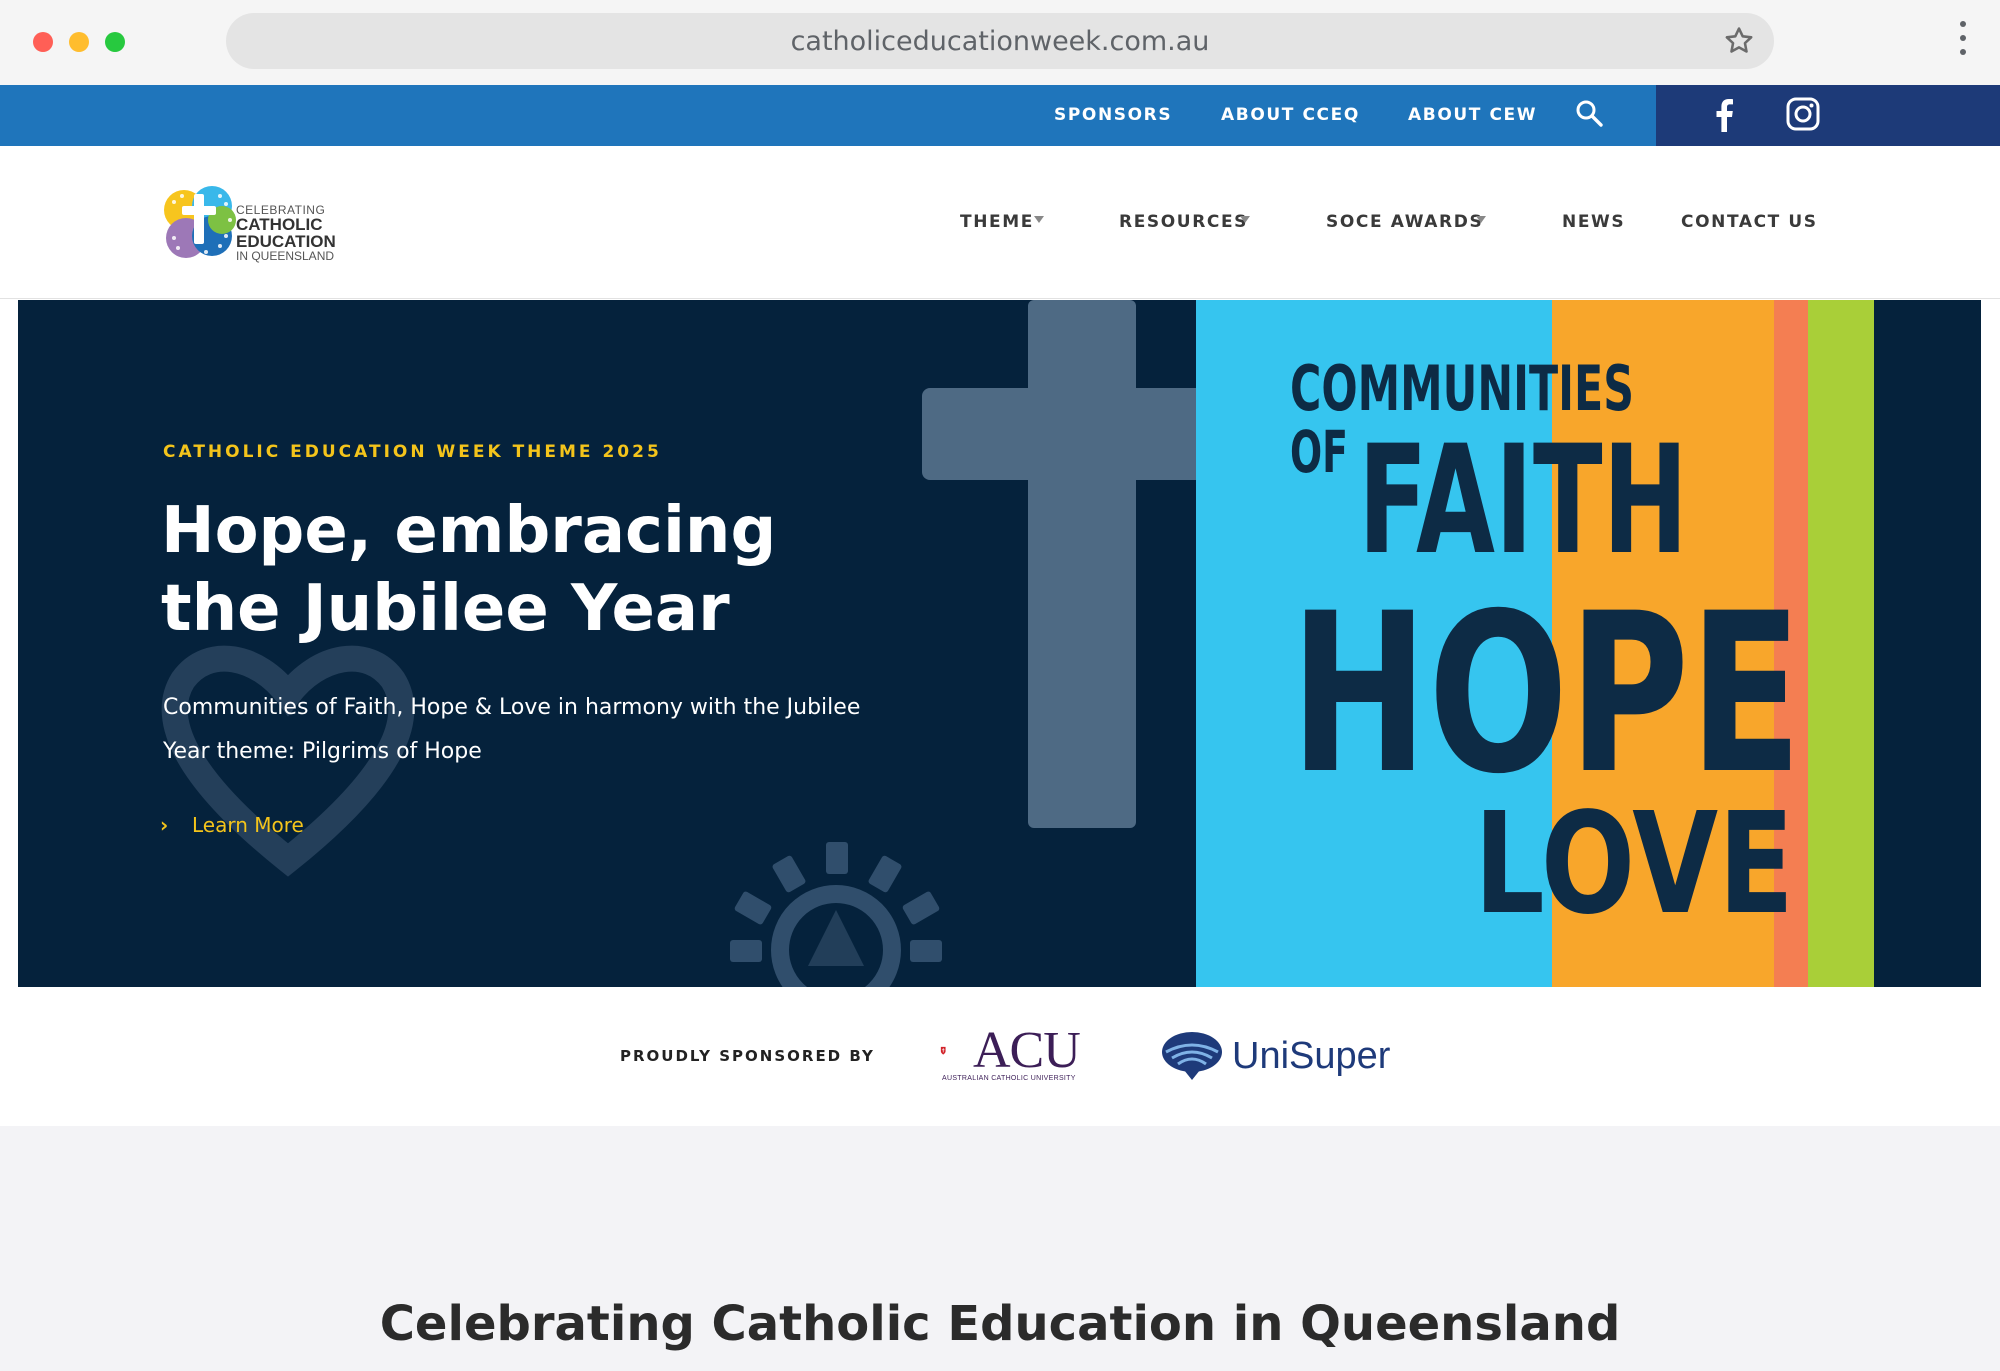 This screenshot has height=1371, width=2000. I want to click on hero-title: Hope, embracing the Jubilee Year, so click(511, 570).